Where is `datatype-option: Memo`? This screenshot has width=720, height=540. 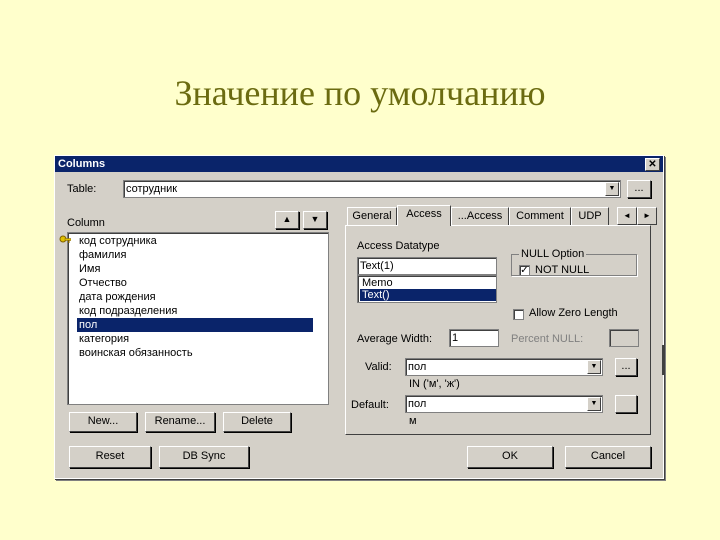
datatype-option: Memo is located at coordinates (428, 283).